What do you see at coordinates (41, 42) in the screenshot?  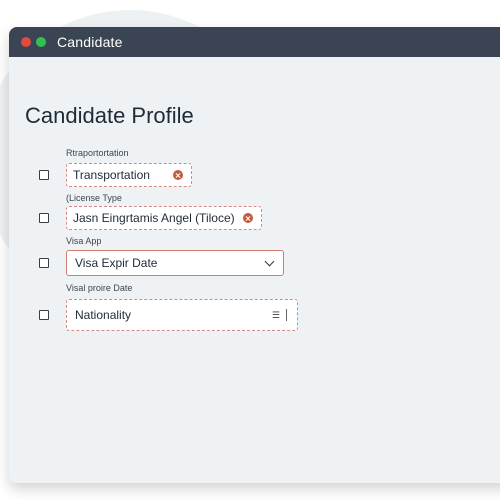 I see `maximize-window-button` at bounding box center [41, 42].